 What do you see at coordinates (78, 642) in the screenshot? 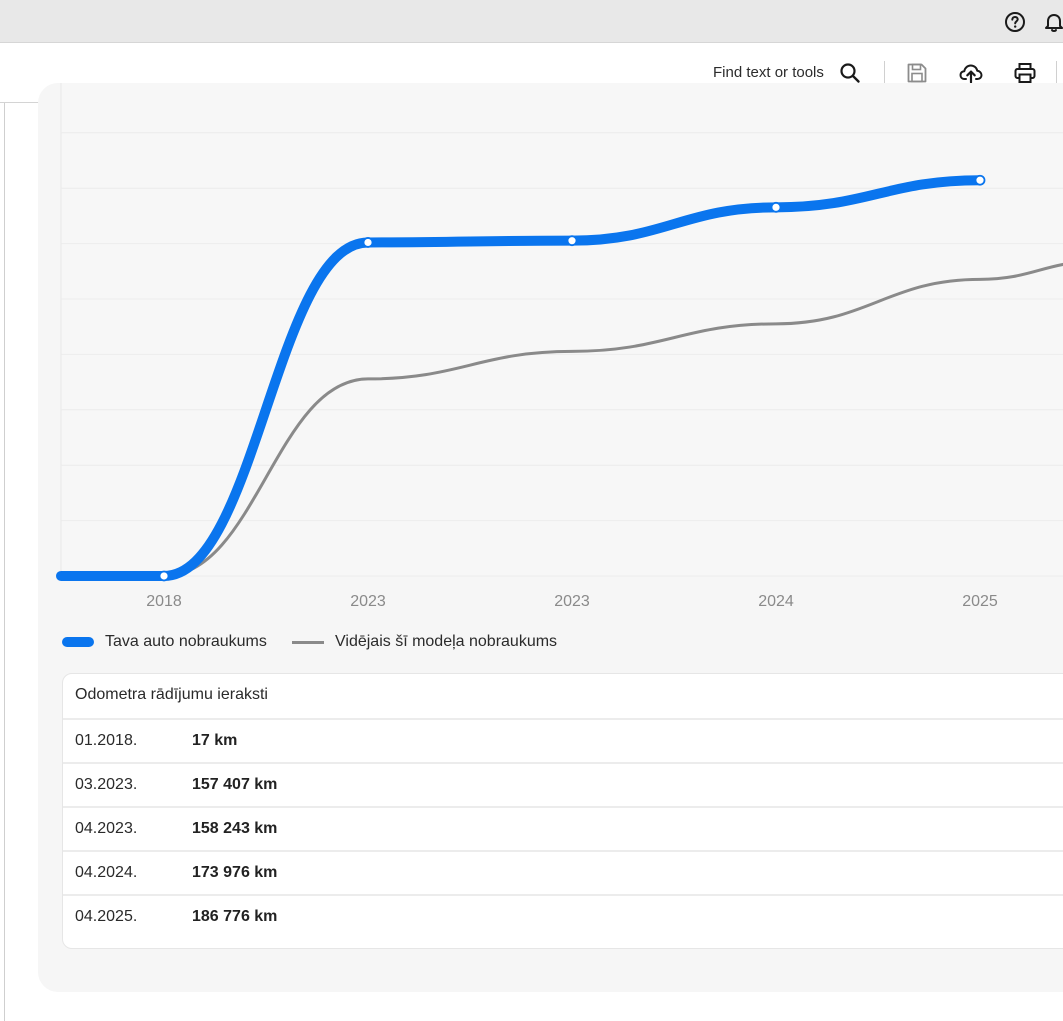
I see `legend-swatch-own-car` at bounding box center [78, 642].